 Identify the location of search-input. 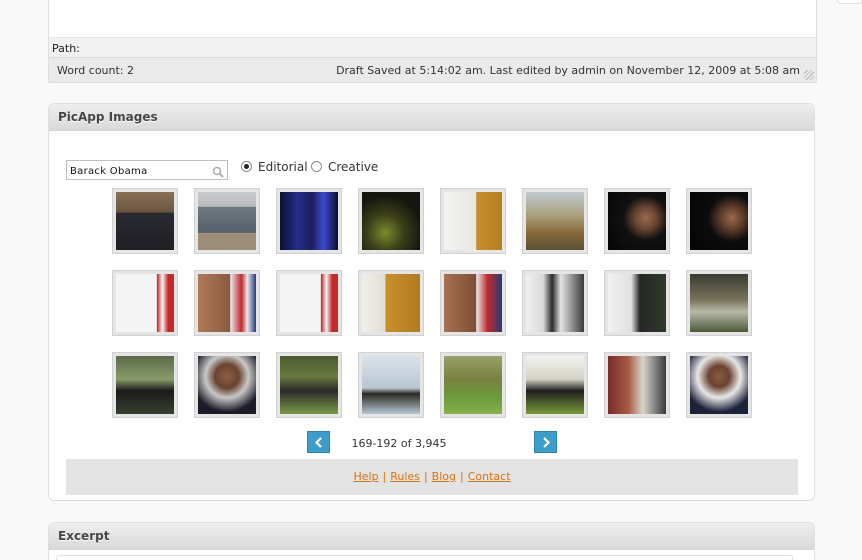
(147, 170).